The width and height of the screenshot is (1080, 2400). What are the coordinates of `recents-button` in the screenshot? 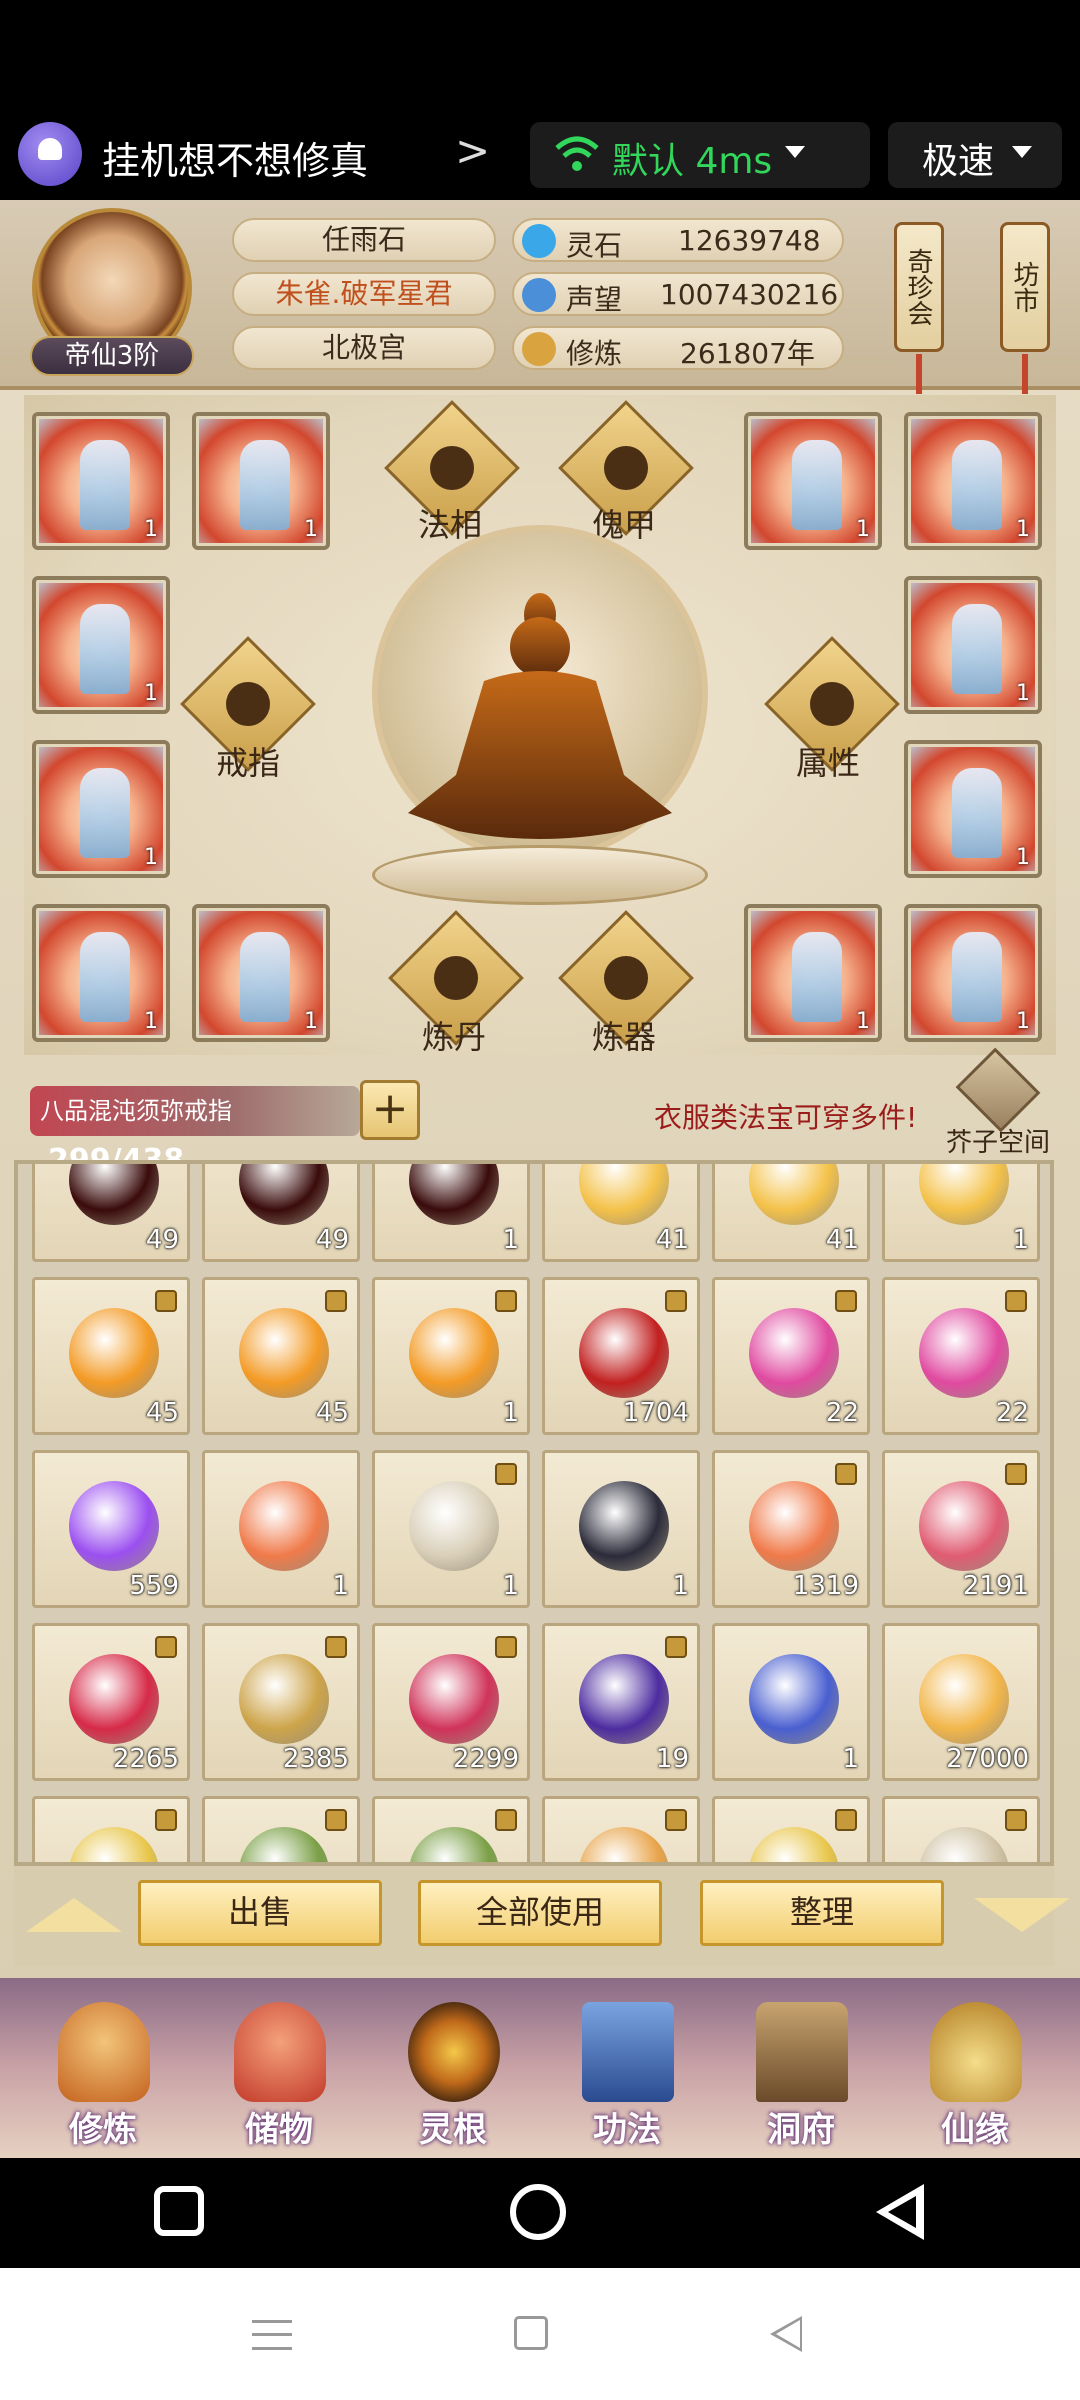 It's located at (179, 2211).